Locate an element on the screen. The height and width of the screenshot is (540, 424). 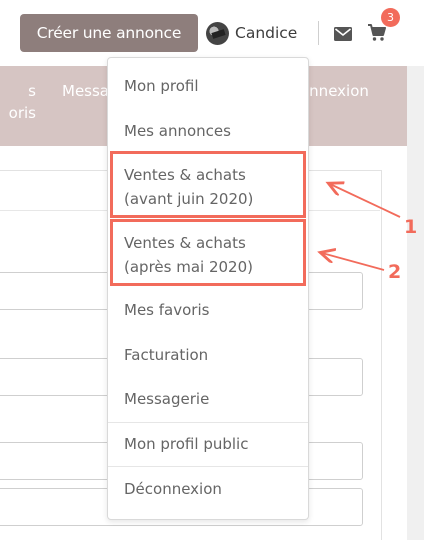
create-listing-button: Créer une annonce is located at coordinates (109, 33).